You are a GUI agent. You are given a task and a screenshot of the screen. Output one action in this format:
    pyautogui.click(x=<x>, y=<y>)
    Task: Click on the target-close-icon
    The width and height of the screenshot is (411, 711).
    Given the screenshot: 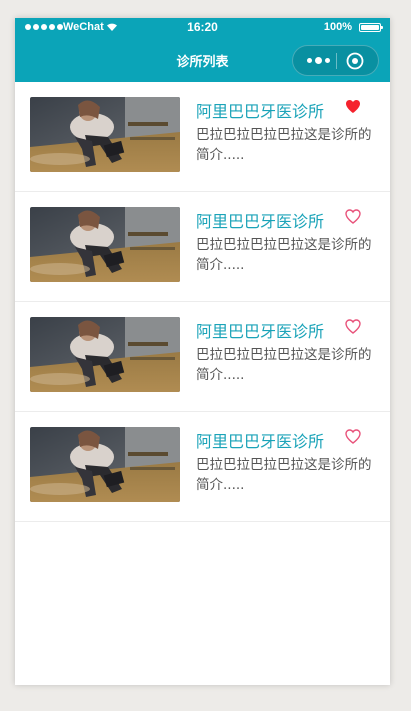 What is the action you would take?
    pyautogui.click(x=355, y=61)
    